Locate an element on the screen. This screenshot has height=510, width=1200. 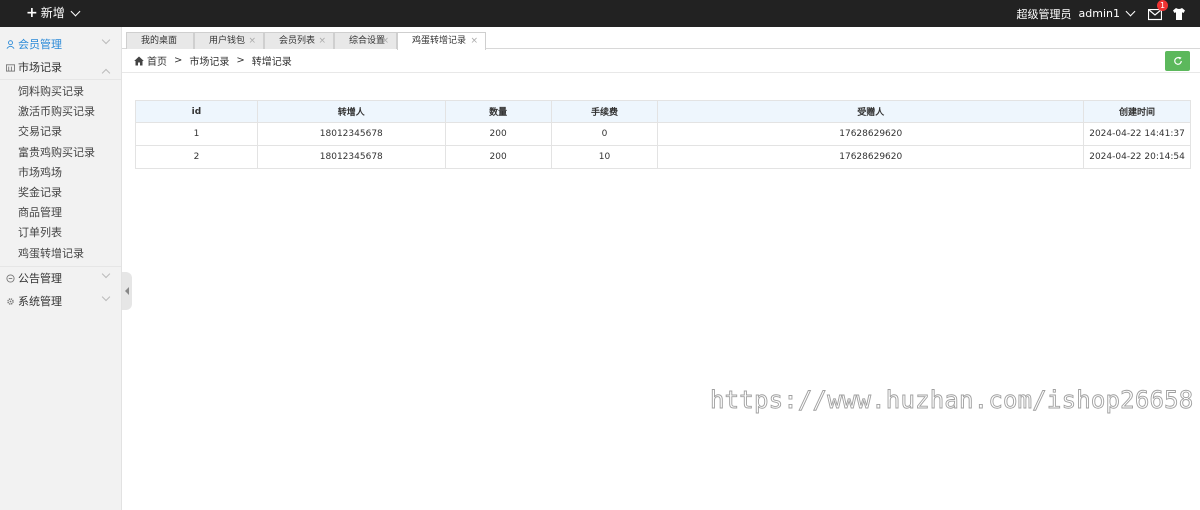
refresh-icon is located at coordinates (1177, 60).